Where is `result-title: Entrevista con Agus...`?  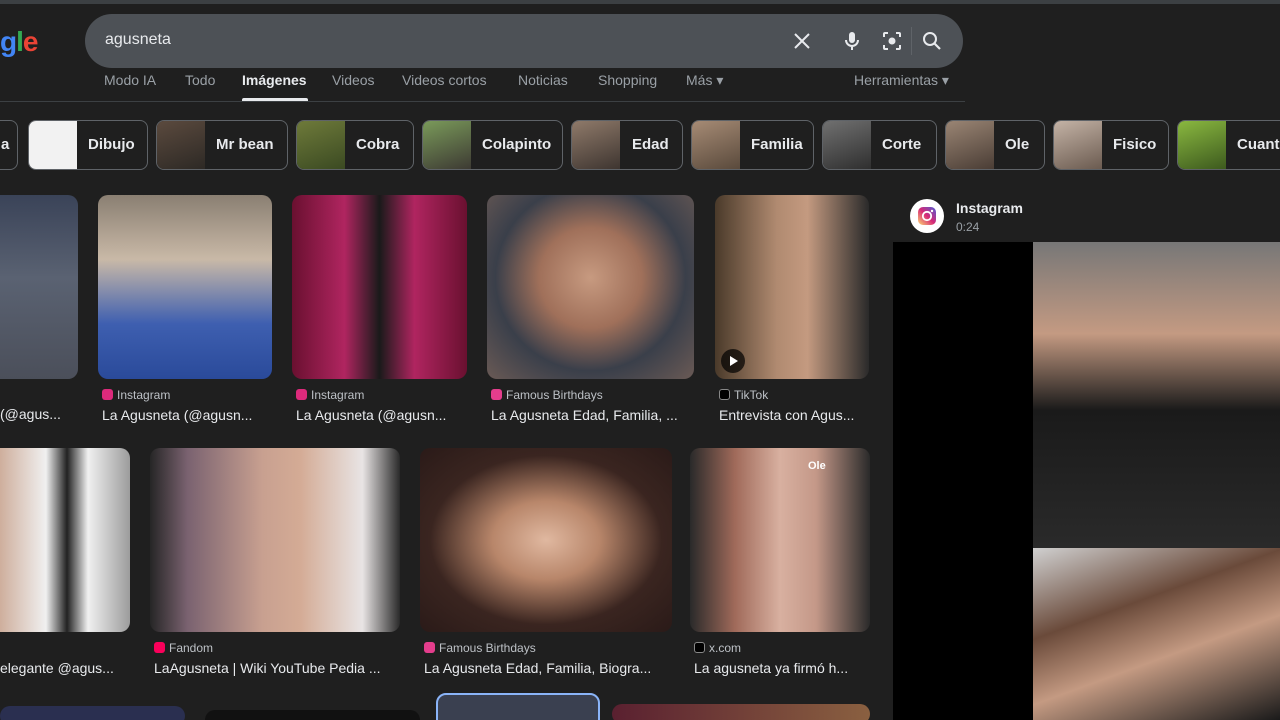 result-title: Entrevista con Agus... is located at coordinates (786, 415).